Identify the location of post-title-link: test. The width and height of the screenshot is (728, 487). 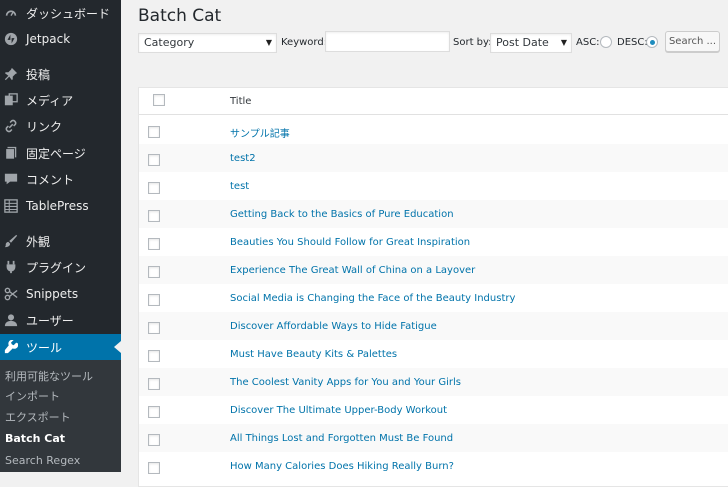
(239, 186).